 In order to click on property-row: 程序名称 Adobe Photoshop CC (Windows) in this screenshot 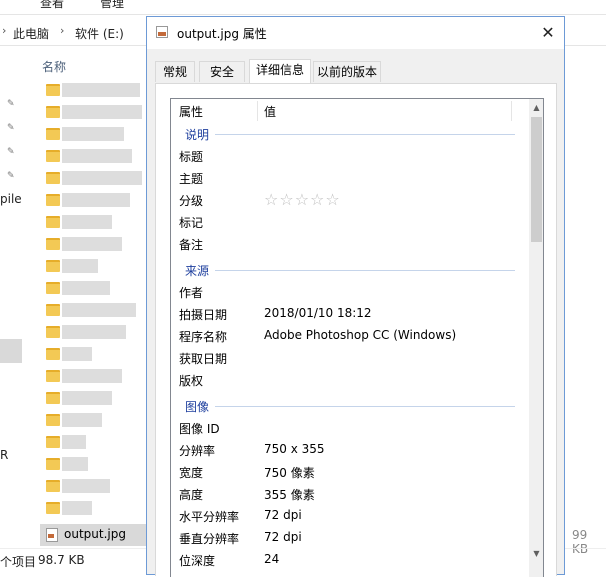, I will do `click(349, 336)`.